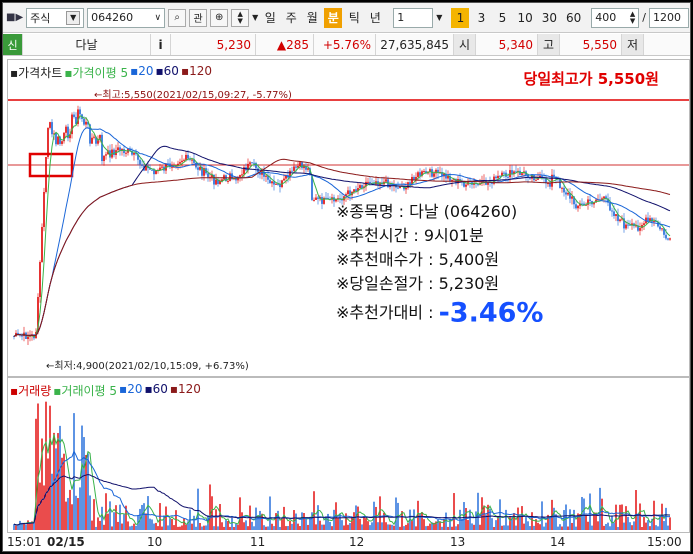  I want to click on period-month: 월, so click(312, 18).